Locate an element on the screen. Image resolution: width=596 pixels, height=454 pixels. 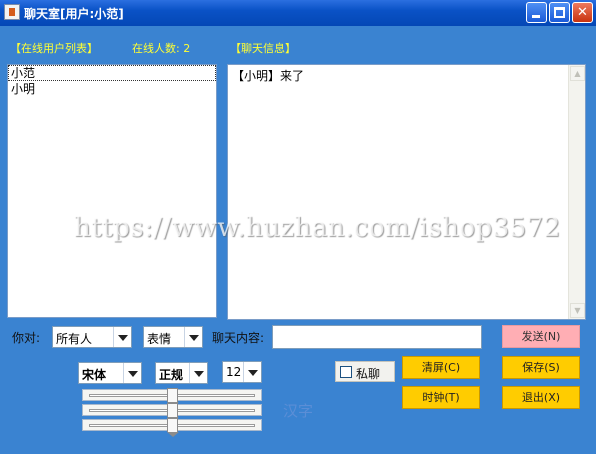
chat-message: 【小明】来了 is located at coordinates (268, 76).